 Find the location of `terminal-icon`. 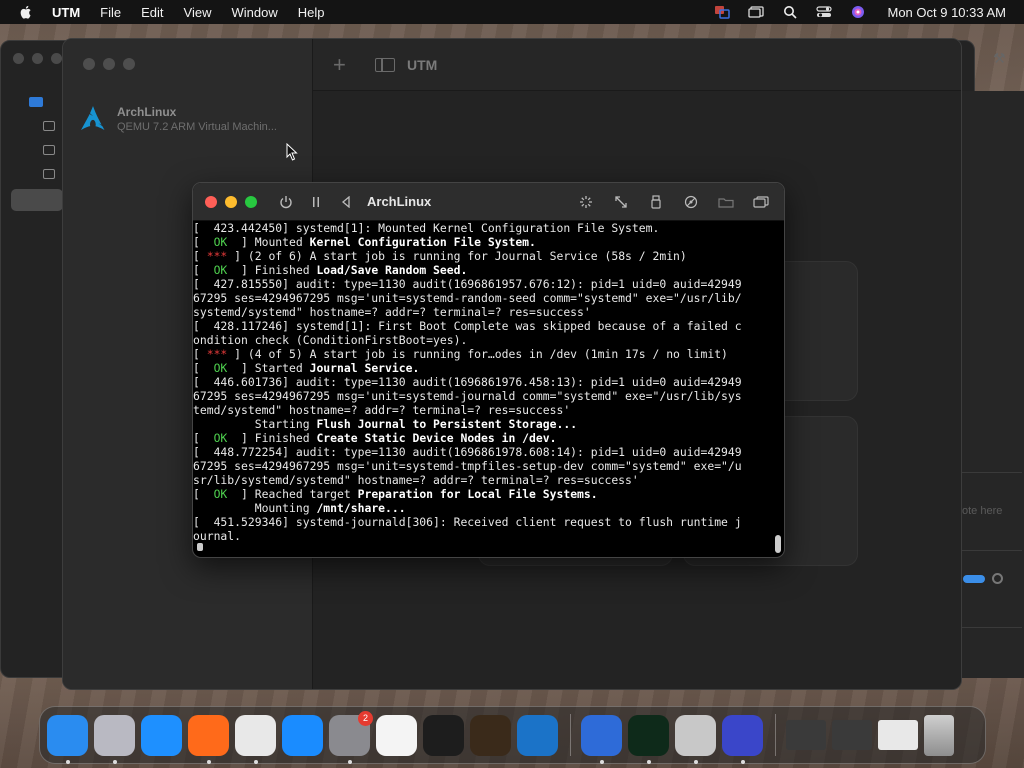

terminal-icon is located at coordinates (443, 735).